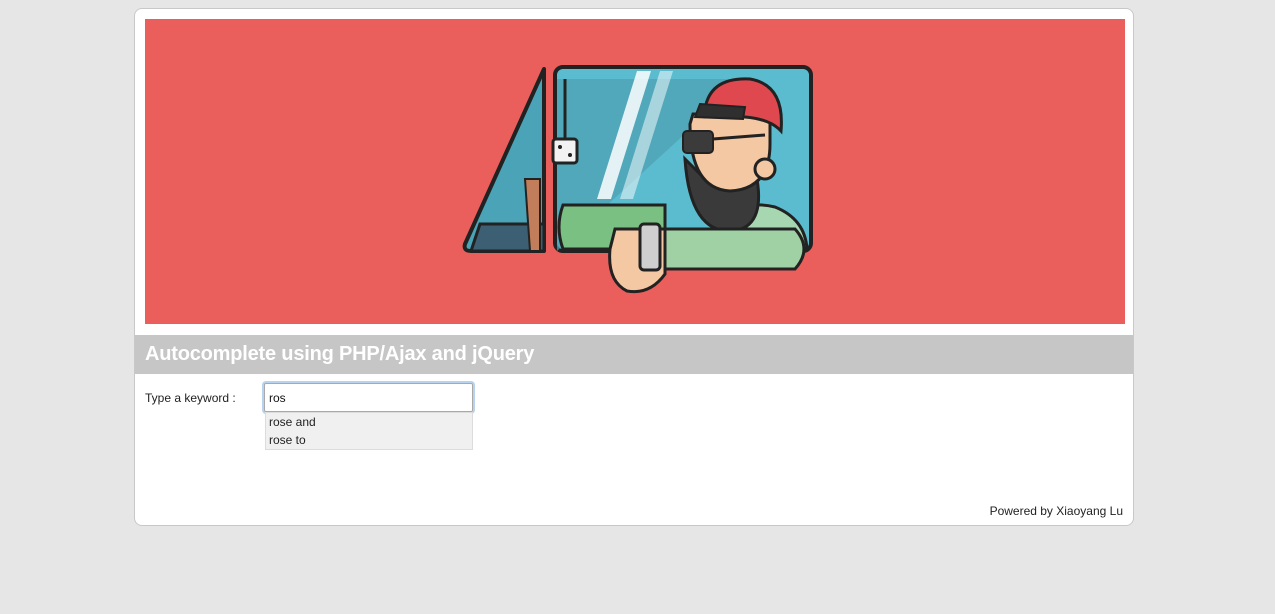 The height and width of the screenshot is (614, 1275). I want to click on keyword-input, so click(368, 397).